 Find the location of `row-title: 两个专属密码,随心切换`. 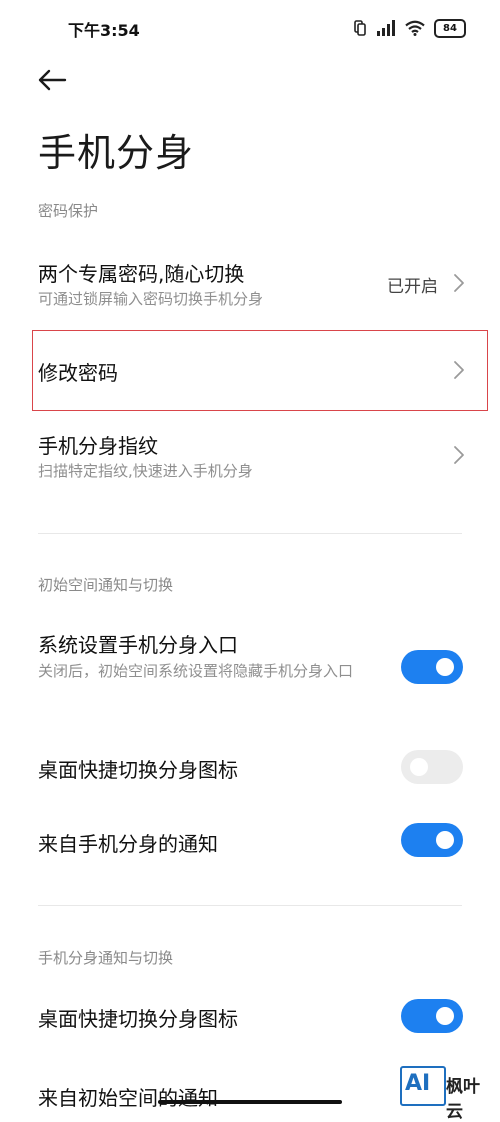

row-title: 两个专属密码,随心切换 is located at coordinates (141, 274).